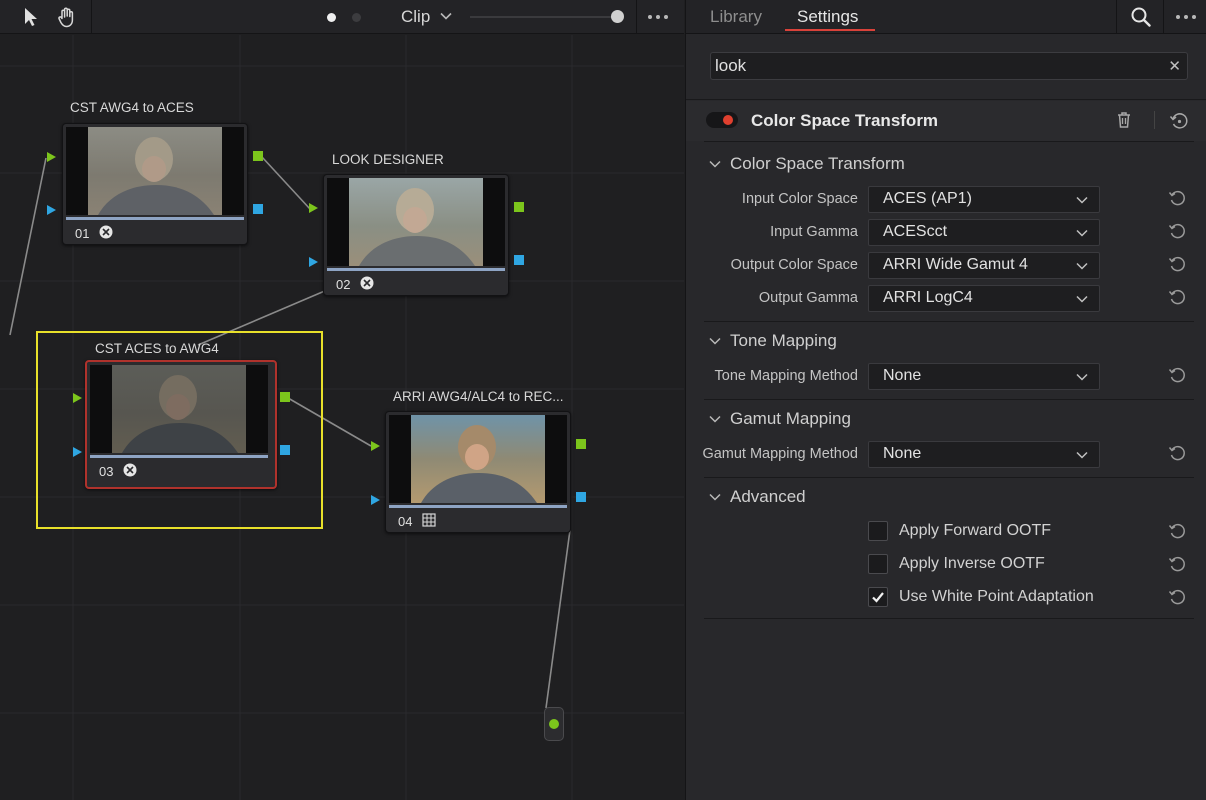 This screenshot has width=1206, height=800. Describe the element at coordinates (1174, 66) in the screenshot. I see `clear-search-icon: ✕` at that location.